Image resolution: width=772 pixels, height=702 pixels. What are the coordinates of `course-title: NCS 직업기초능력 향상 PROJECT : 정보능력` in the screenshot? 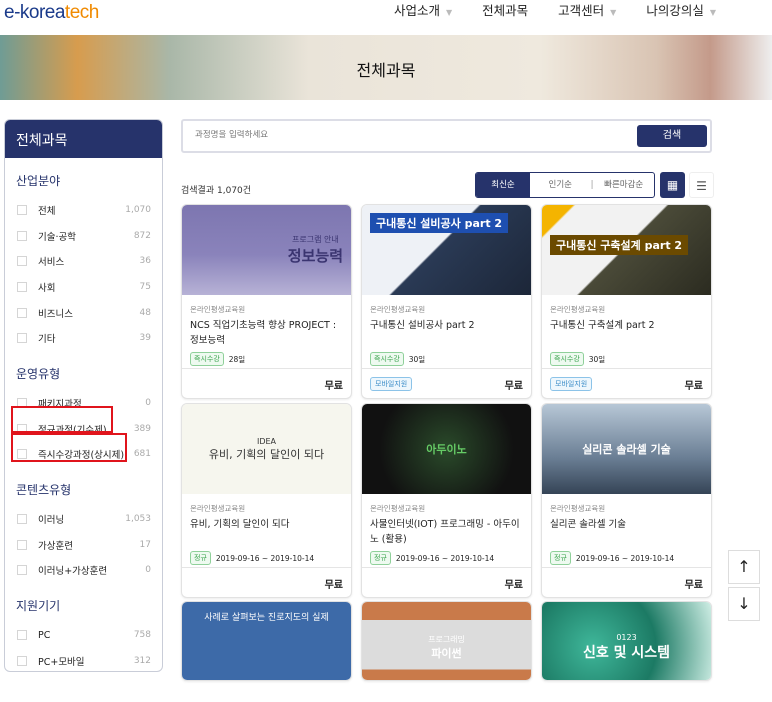 It's located at (266, 333).